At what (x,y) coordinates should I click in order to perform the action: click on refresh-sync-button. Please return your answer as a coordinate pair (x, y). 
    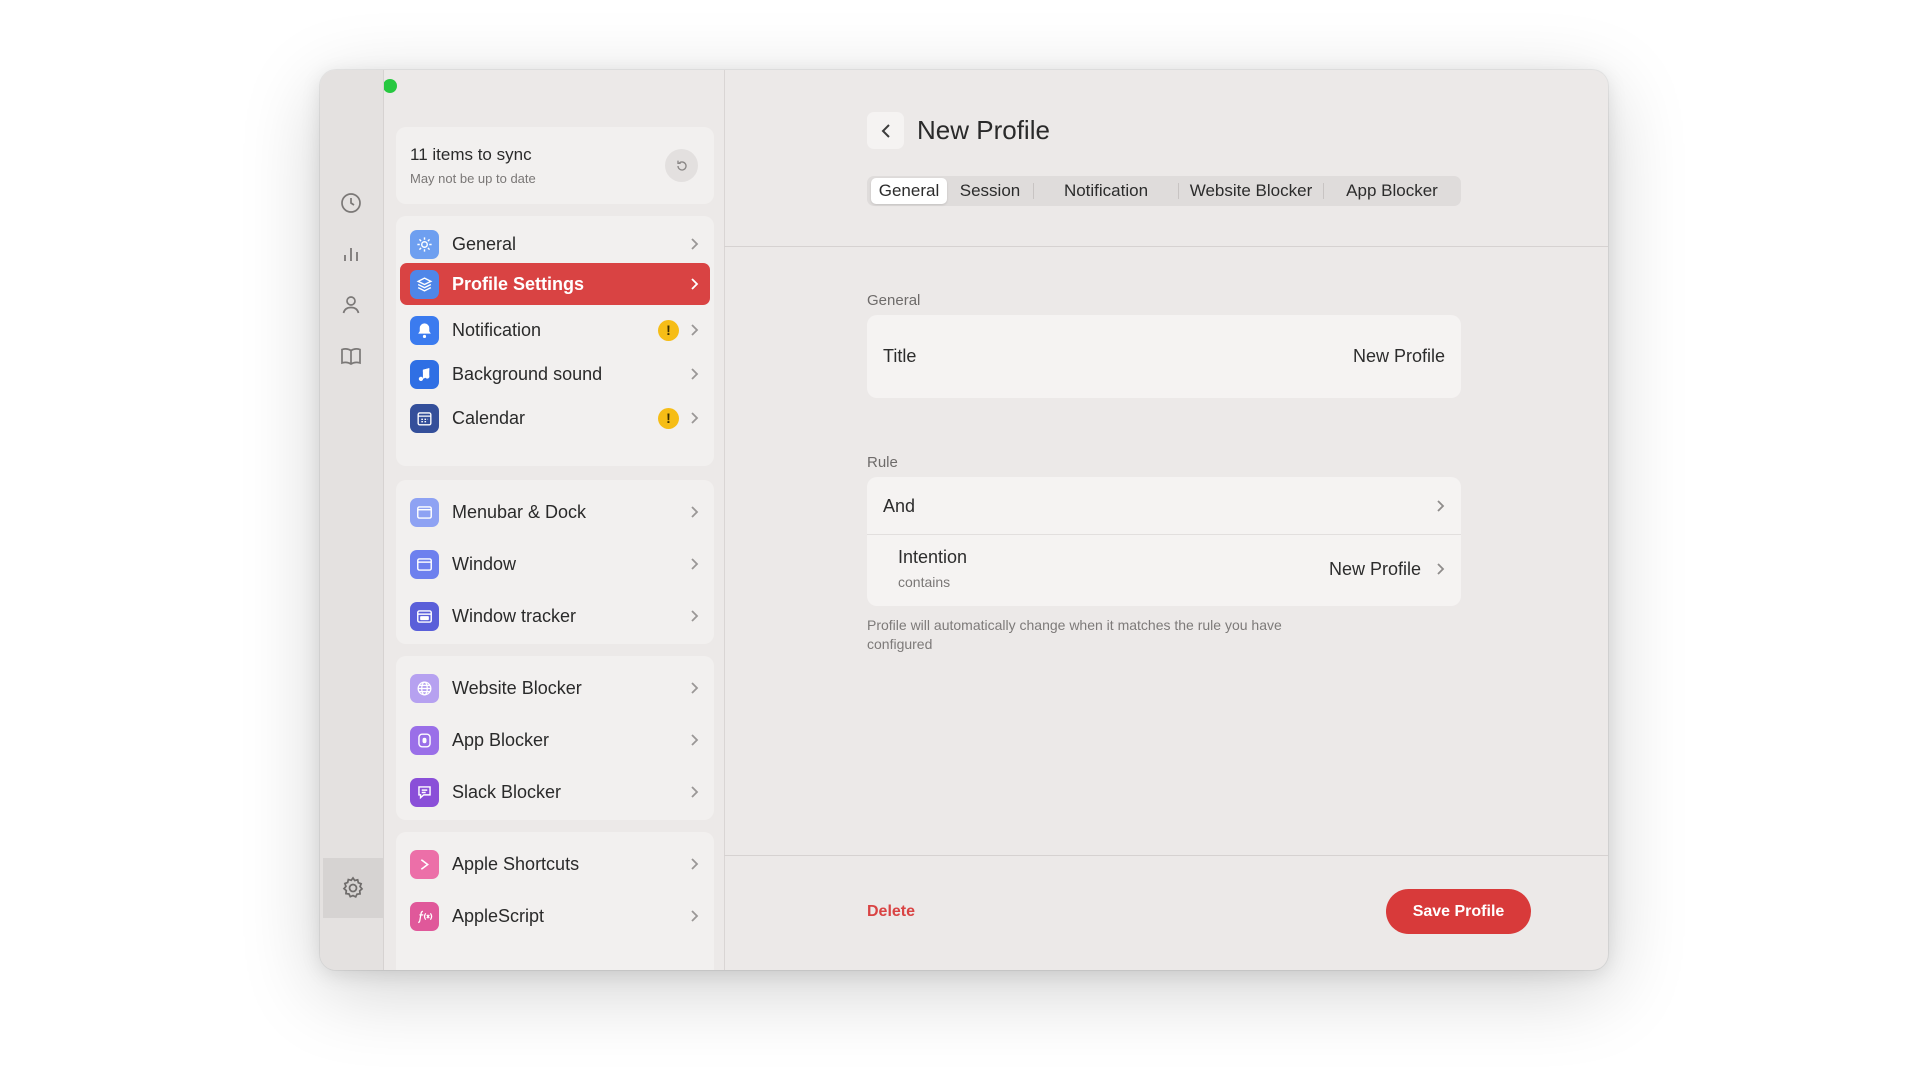
    Looking at the image, I should click on (681, 165).